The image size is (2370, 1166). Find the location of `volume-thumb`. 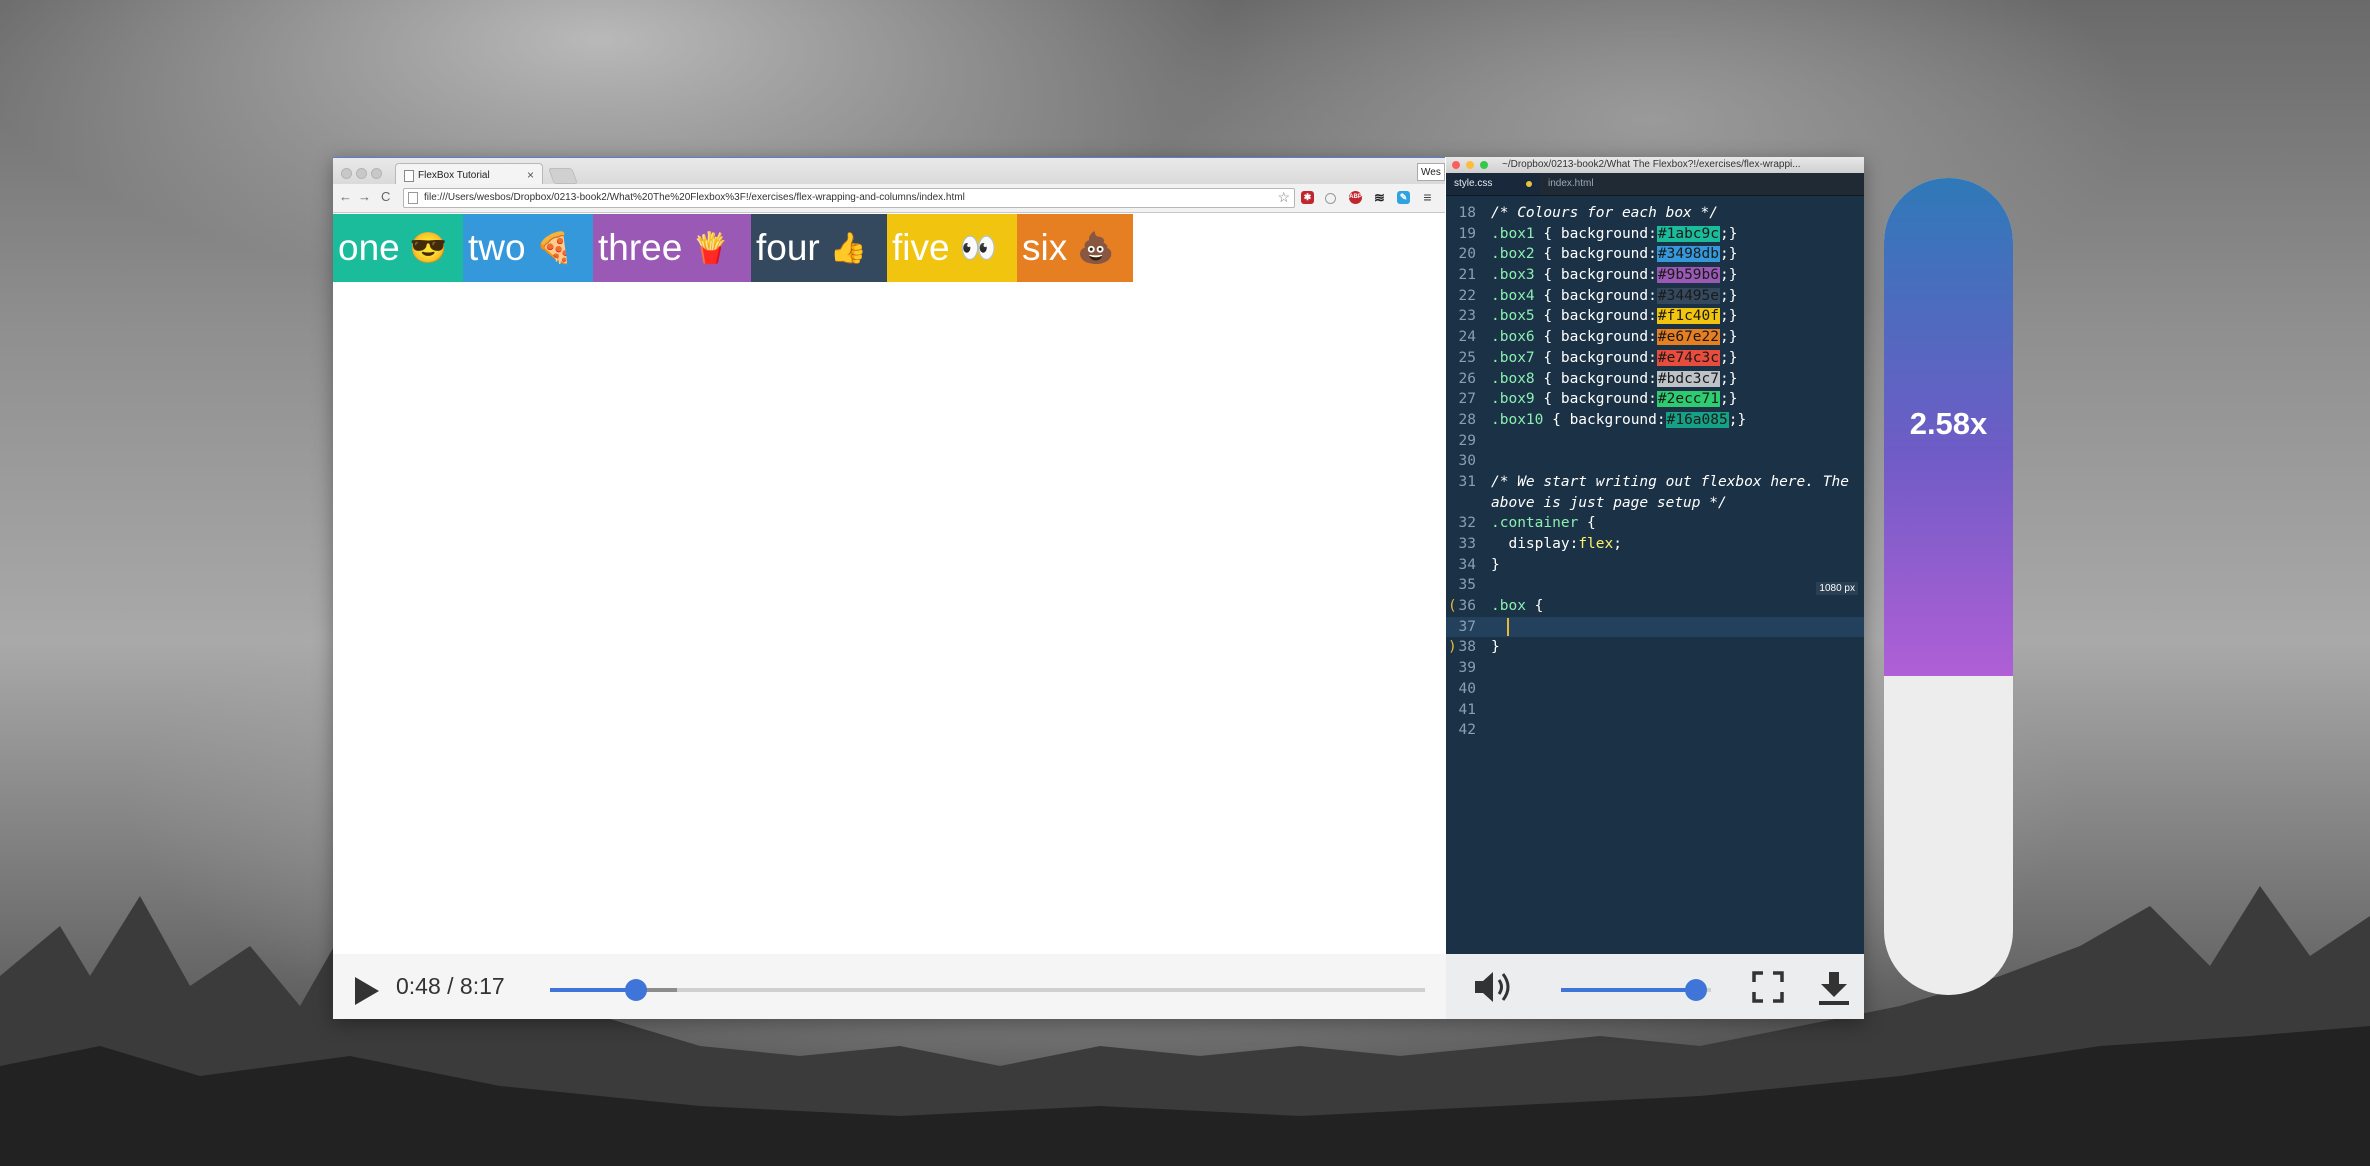

volume-thumb is located at coordinates (1696, 990).